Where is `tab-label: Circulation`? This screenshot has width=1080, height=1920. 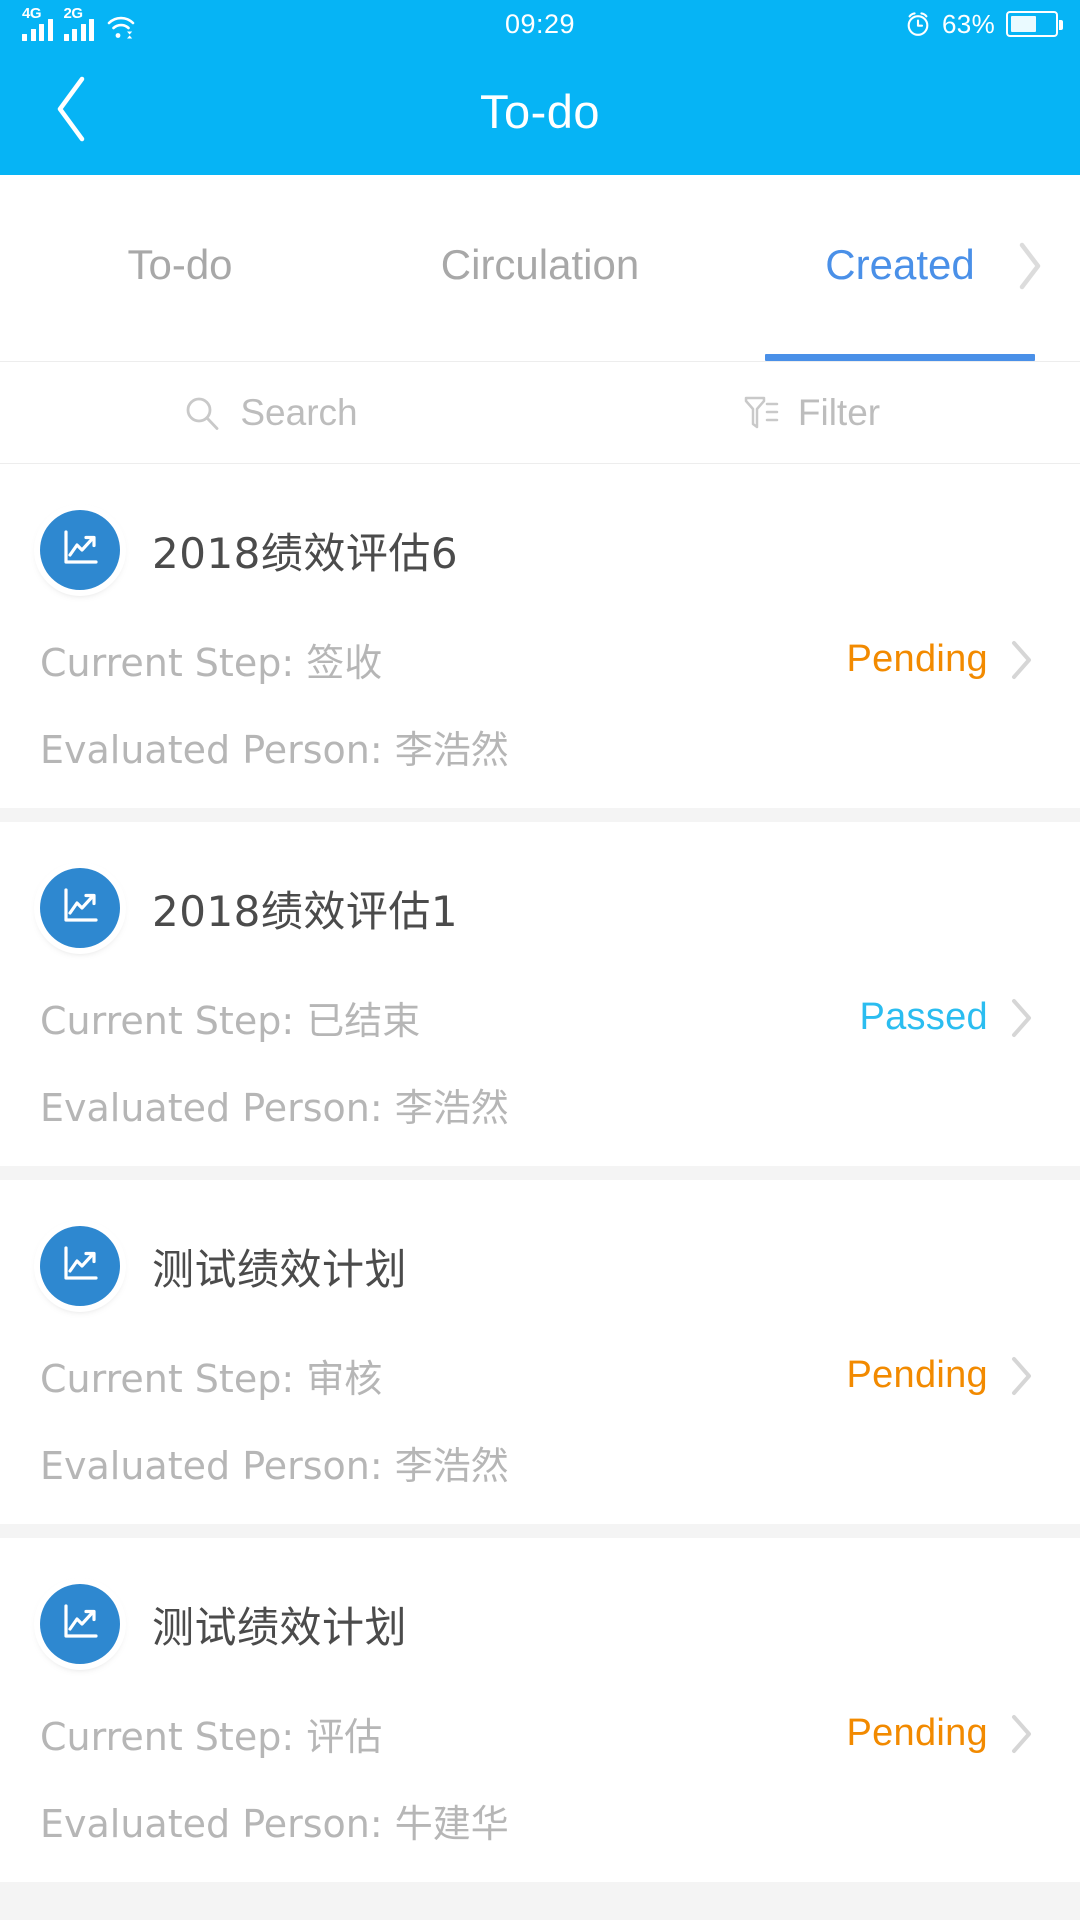 tab-label: Circulation is located at coordinates (540, 264).